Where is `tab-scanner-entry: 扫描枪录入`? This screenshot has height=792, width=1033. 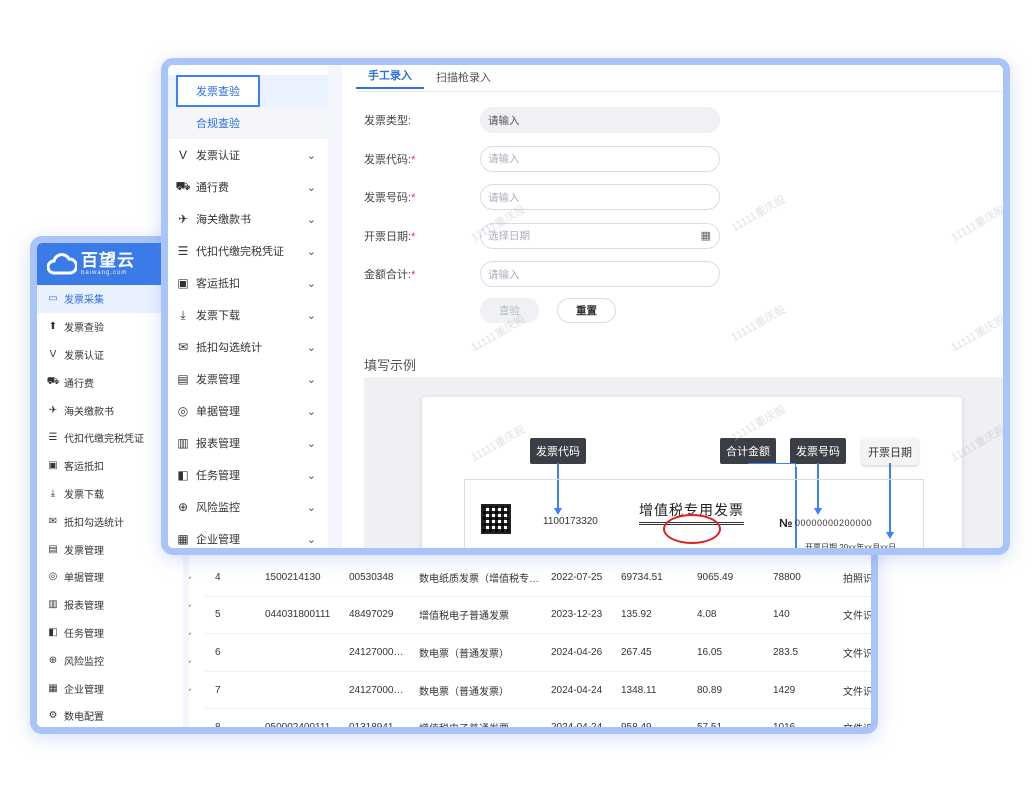
tab-scanner-entry: 扫描枪录入 is located at coordinates (463, 77).